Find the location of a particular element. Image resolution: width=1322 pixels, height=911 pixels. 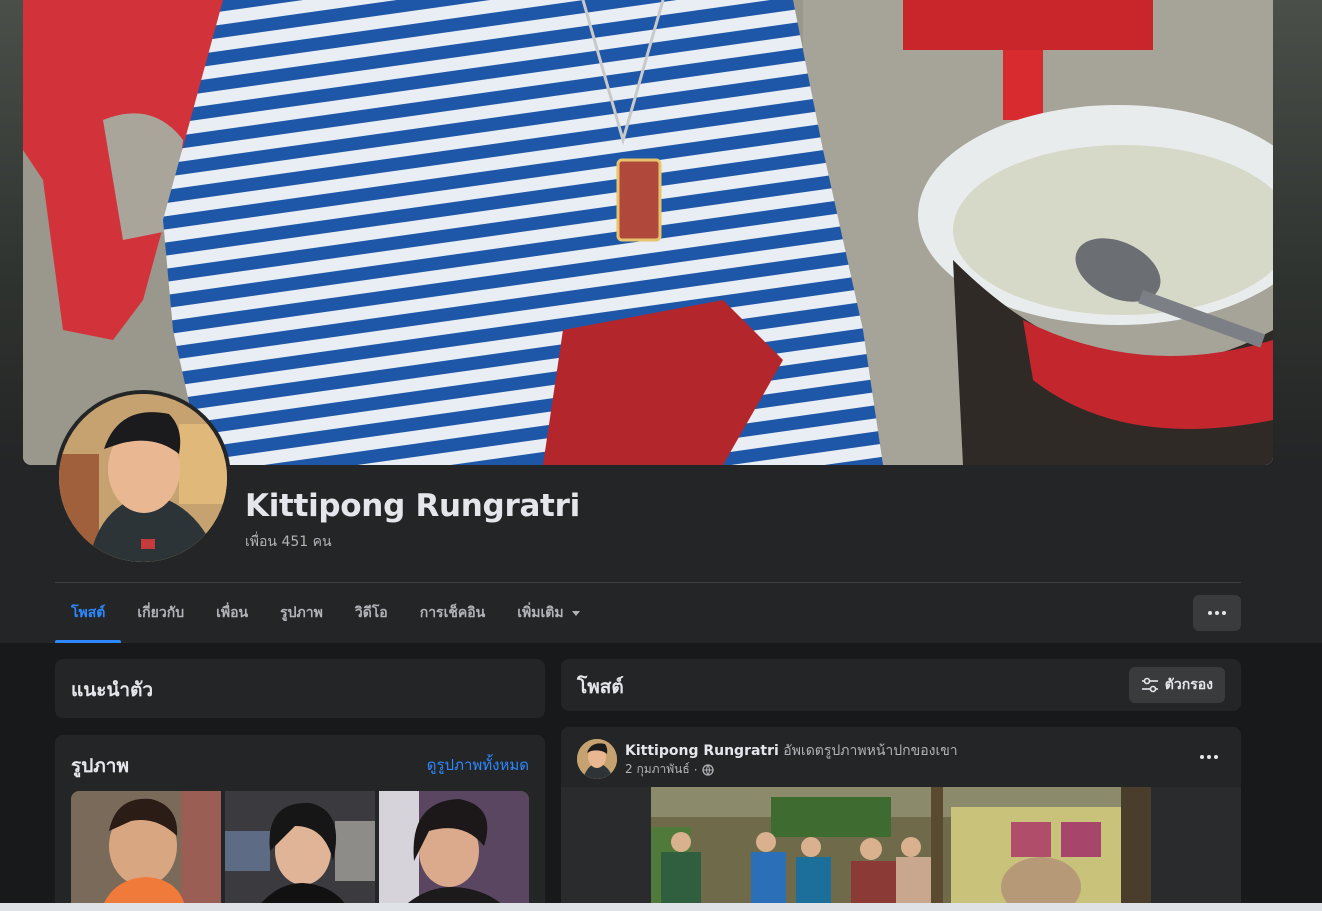

intro-card: แนะนำตัว is located at coordinates (300, 688).